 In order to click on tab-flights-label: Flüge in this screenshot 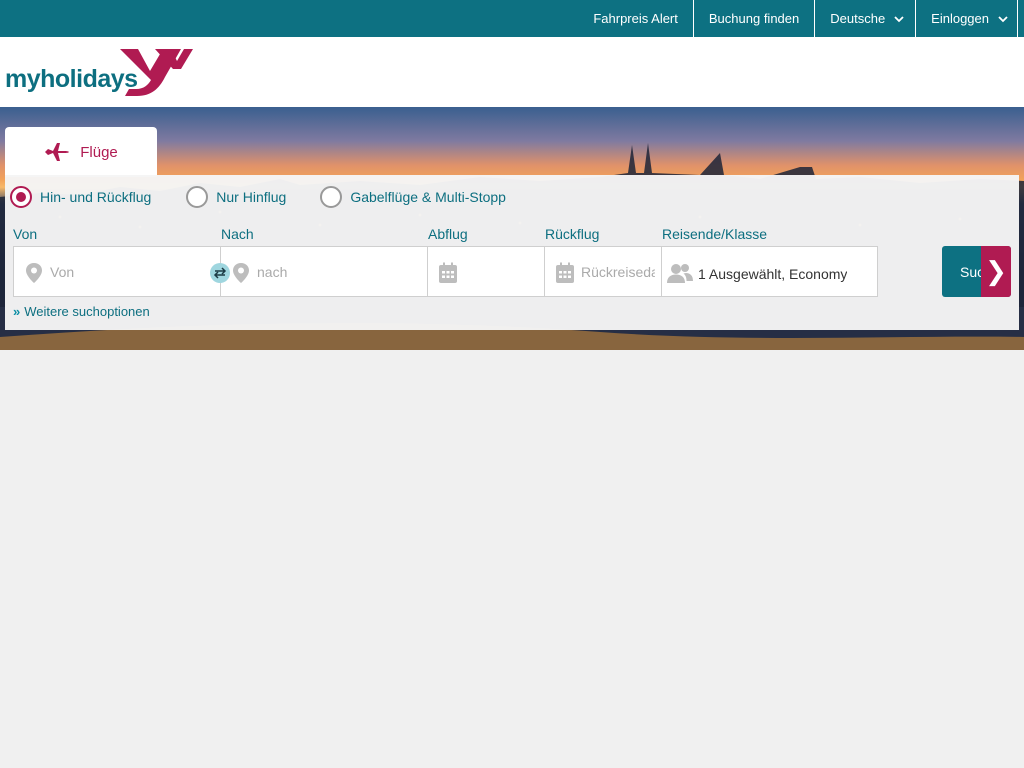, I will do `click(99, 152)`.